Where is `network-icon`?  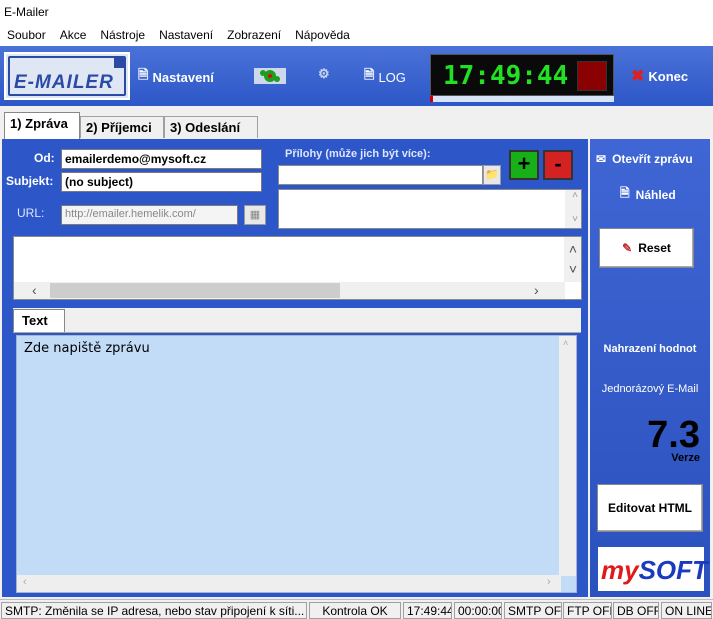 network-icon is located at coordinates (270, 76).